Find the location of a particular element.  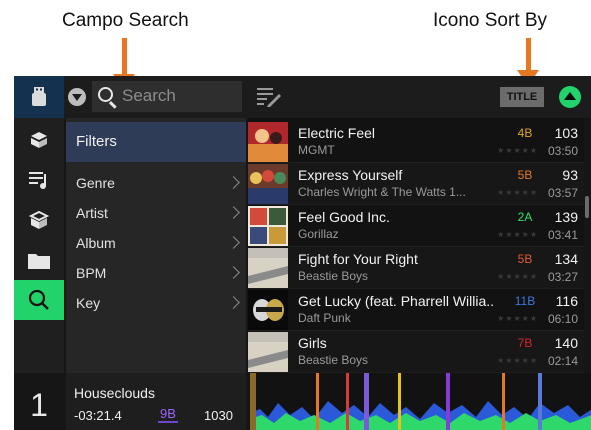

filter-item-album: Album is located at coordinates (156, 243).